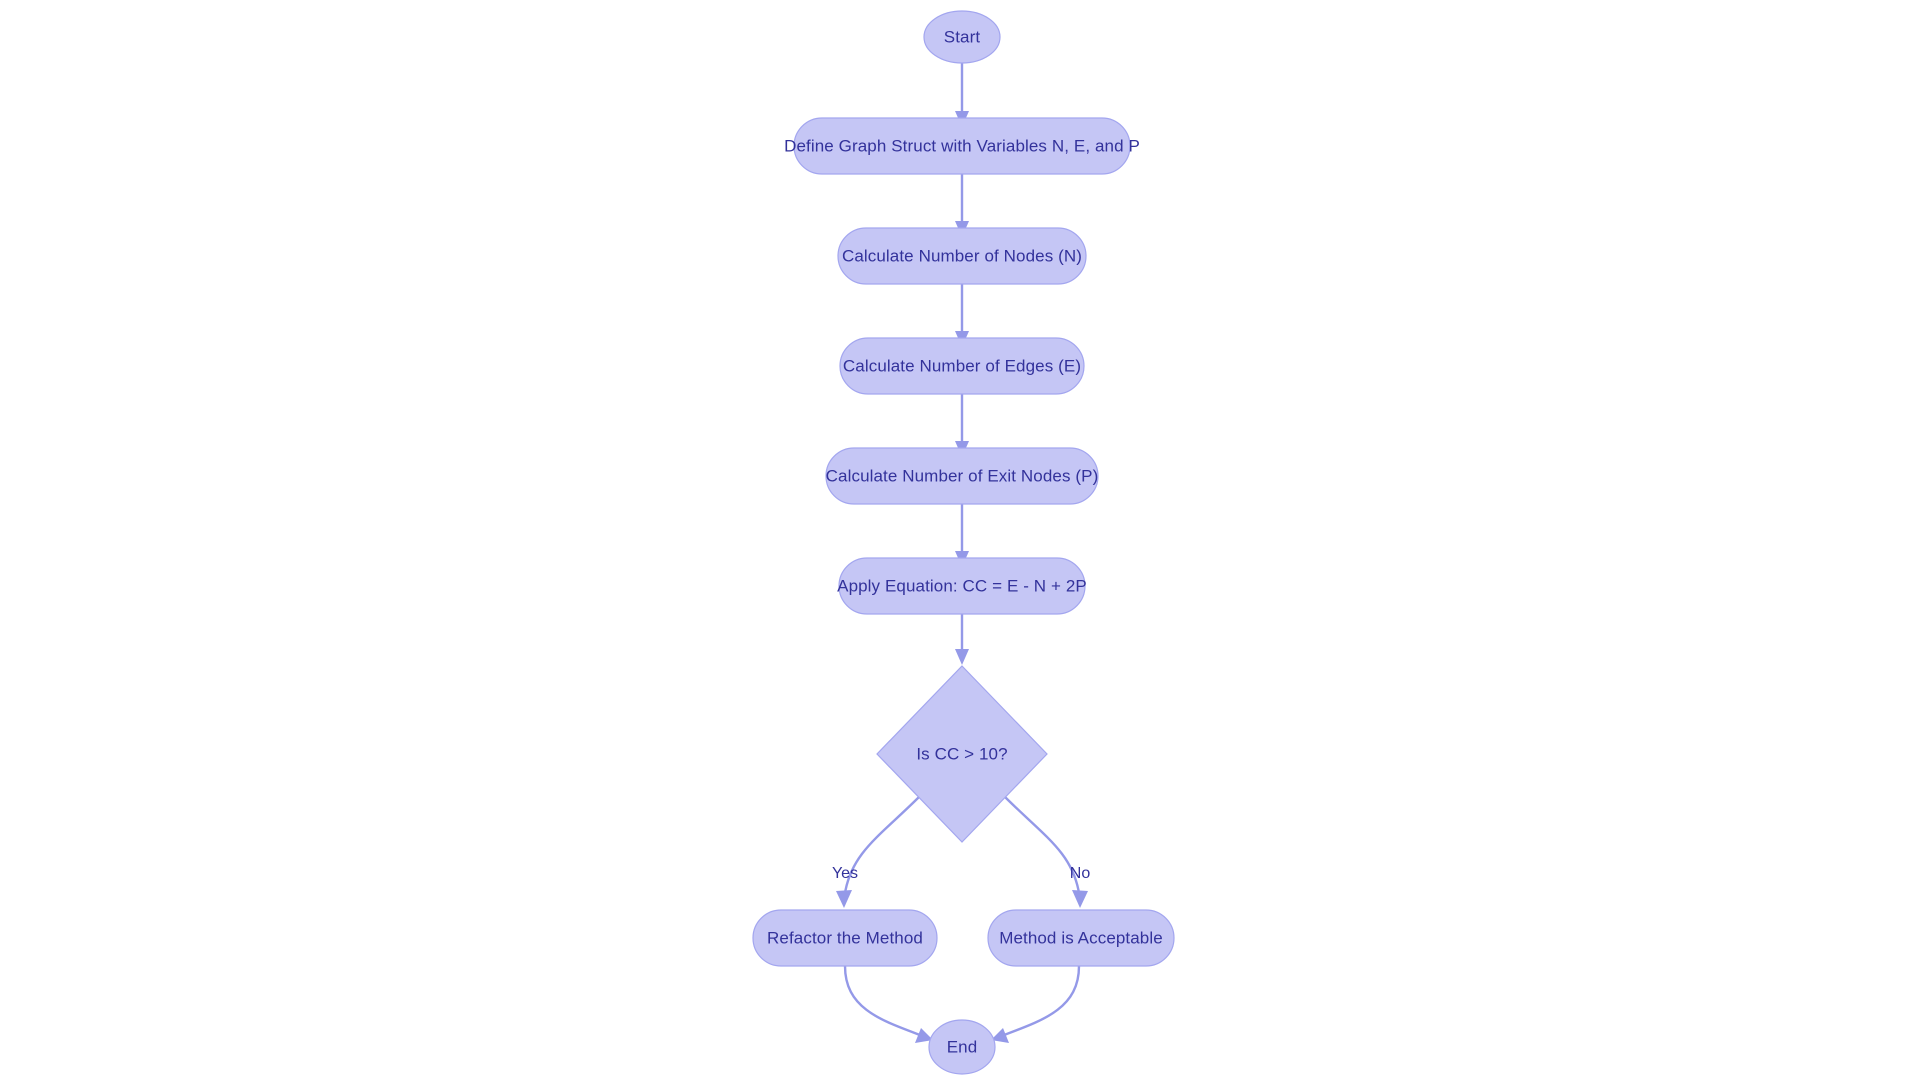 The width and height of the screenshot is (1920, 1080). What do you see at coordinates (962, 93) in the screenshot?
I see `edge-start-to-define` at bounding box center [962, 93].